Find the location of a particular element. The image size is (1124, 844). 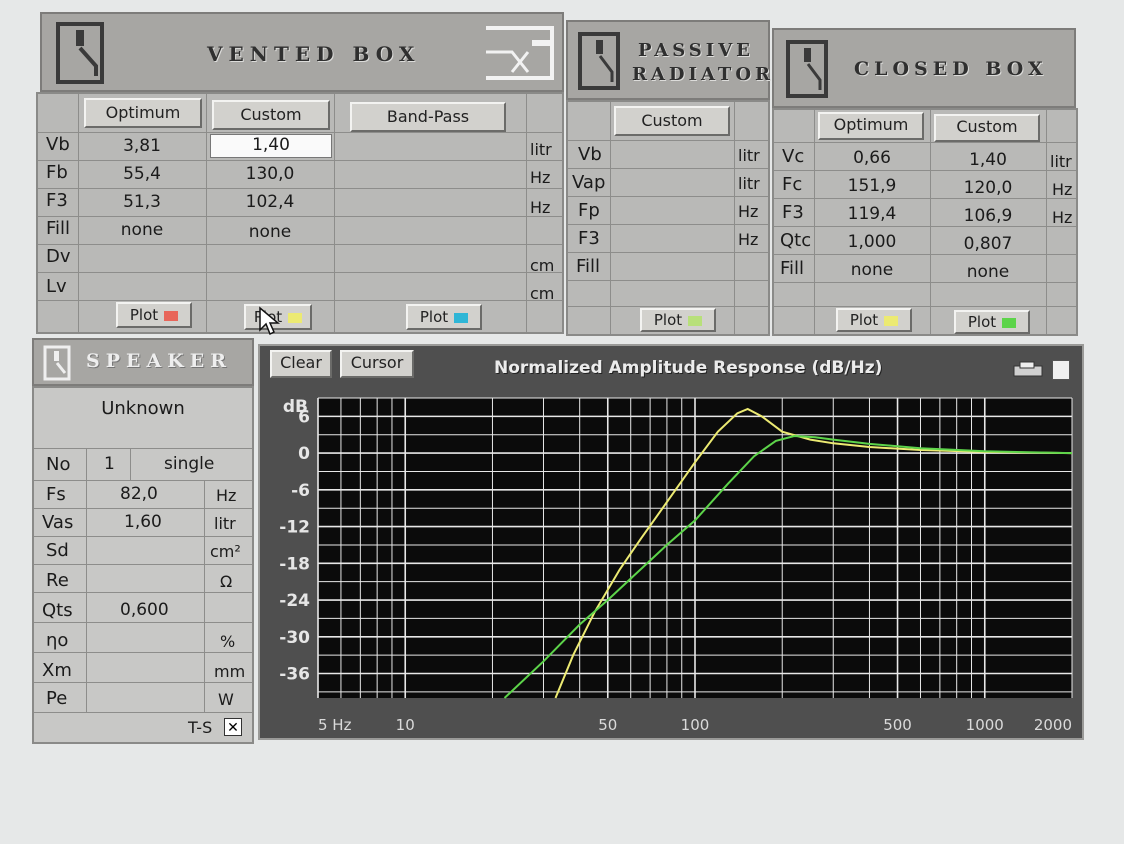

speaker-header: SPEAKER is located at coordinates (143, 362).